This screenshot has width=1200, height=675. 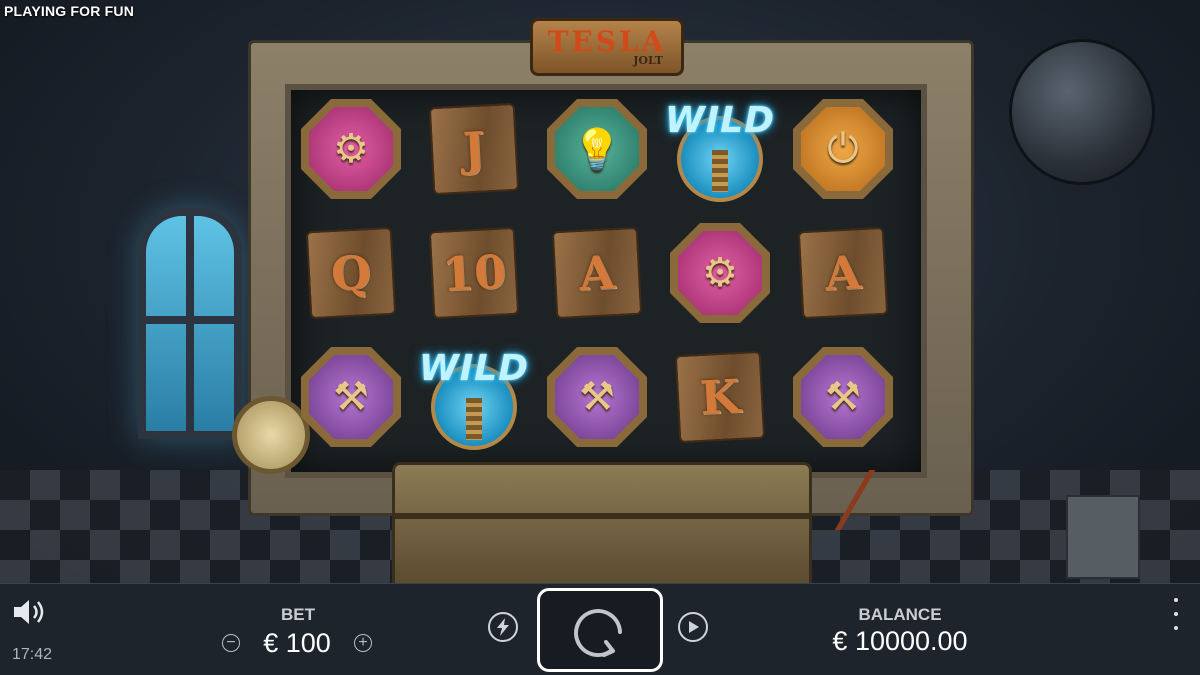 I want to click on wooden-plank: Q, so click(x=351, y=273).